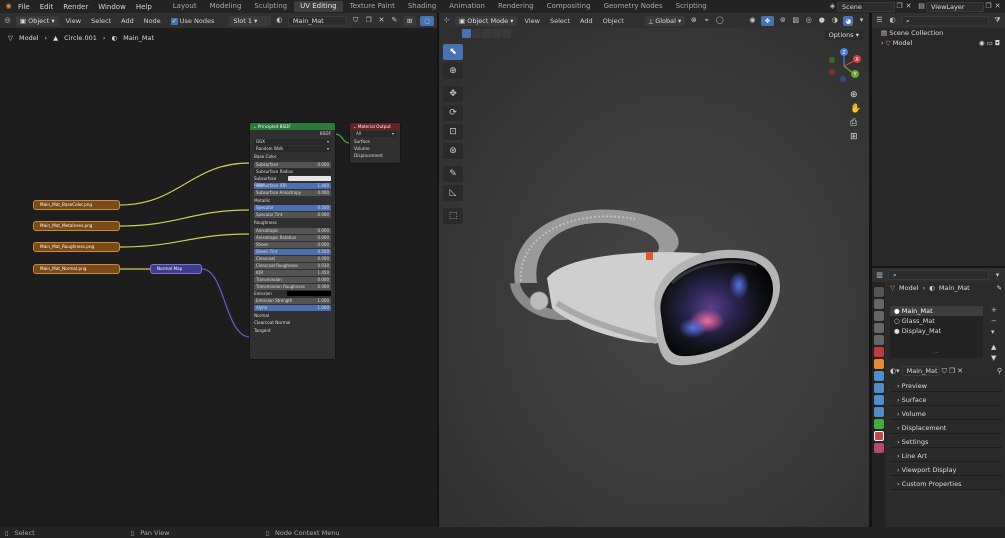  I want to click on zoom-icon: ⊕, so click(855, 95).